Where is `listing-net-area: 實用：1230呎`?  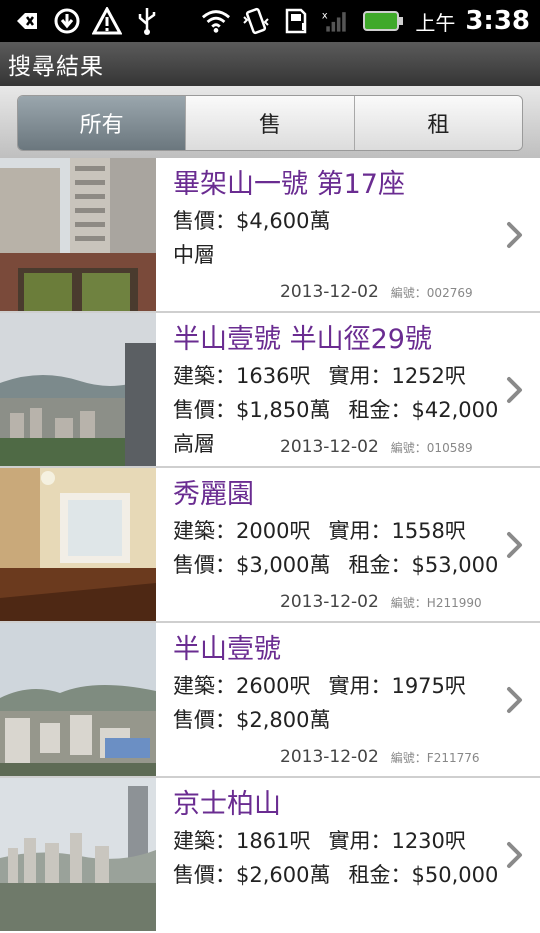 listing-net-area: 實用：1230呎 is located at coordinates (397, 841).